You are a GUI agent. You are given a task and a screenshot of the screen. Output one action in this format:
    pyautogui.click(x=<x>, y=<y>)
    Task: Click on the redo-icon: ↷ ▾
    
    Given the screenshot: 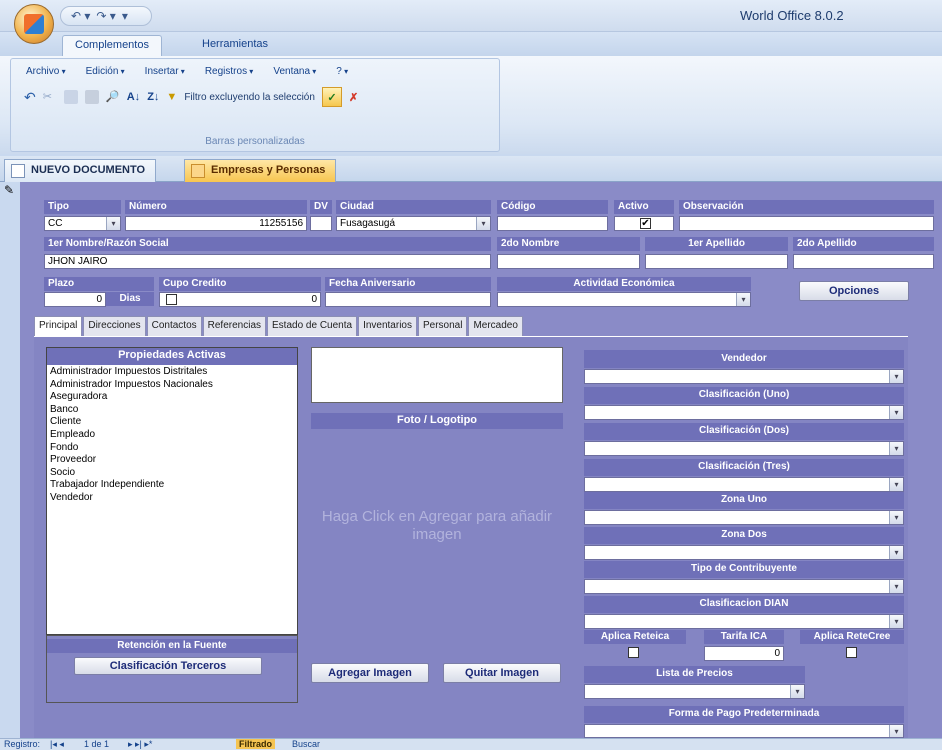 What is the action you would take?
    pyautogui.click(x=105, y=16)
    